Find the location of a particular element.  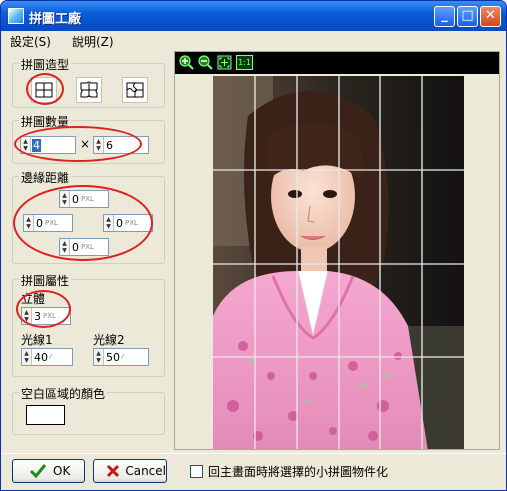

light1-spinner: ▲ ▼ 40 ⁄ is located at coordinates (47, 357).